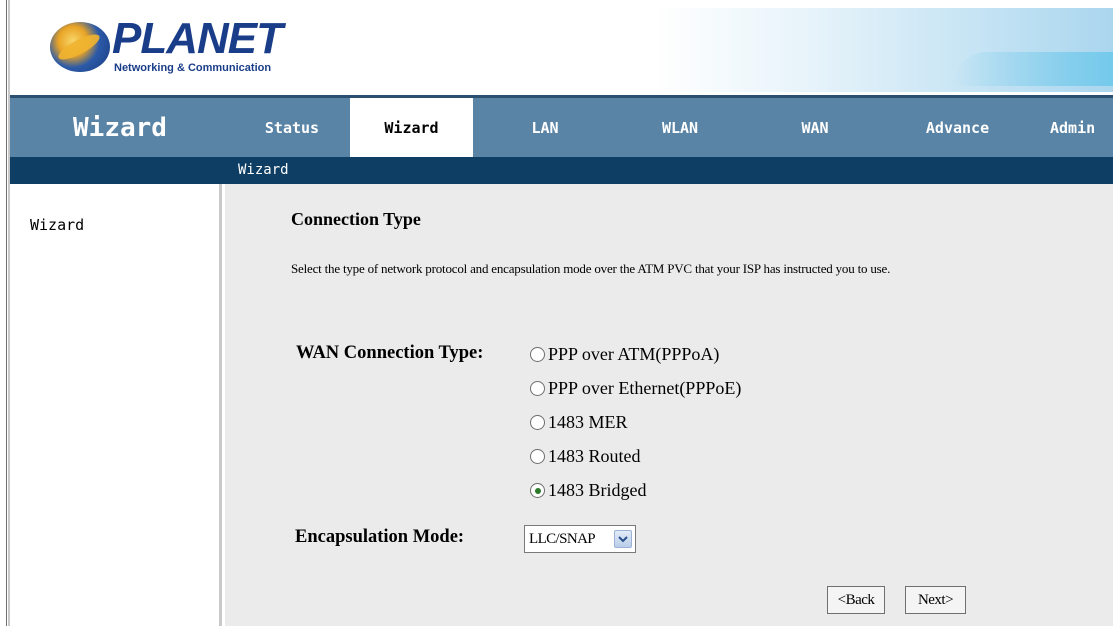  Describe the element at coordinates (537, 490) in the screenshot. I see `radio-button-checked` at that location.